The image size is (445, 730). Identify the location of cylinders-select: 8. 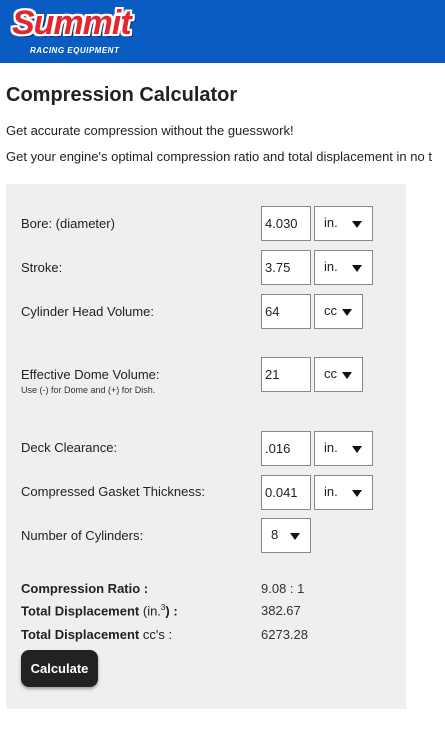
(286, 535).